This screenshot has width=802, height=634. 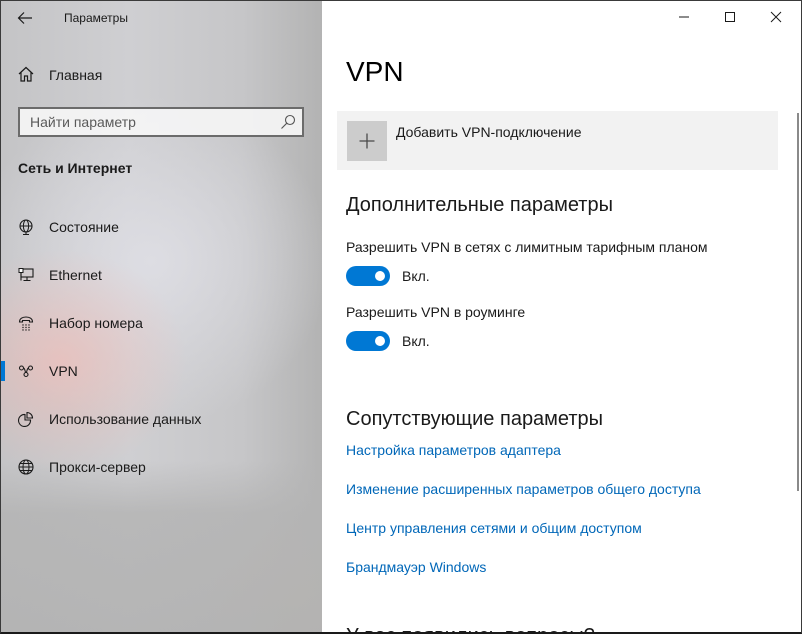 I want to click on sidebar-item-label: Ethernet, so click(x=75, y=275).